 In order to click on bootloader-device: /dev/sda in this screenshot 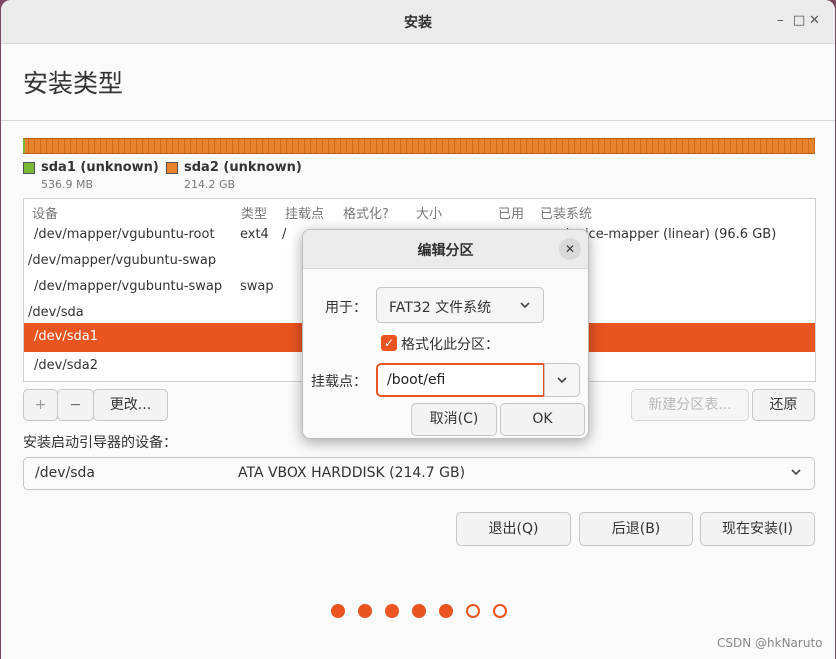, I will do `click(65, 473)`.